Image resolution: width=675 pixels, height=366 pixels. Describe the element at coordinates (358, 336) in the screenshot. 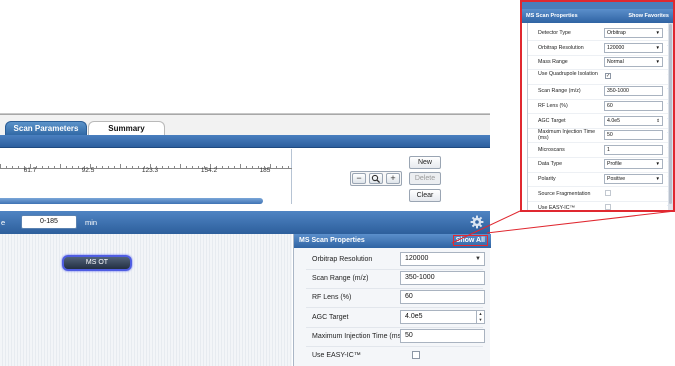

I see `property-label: Maximum Injection Time (ms)` at that location.